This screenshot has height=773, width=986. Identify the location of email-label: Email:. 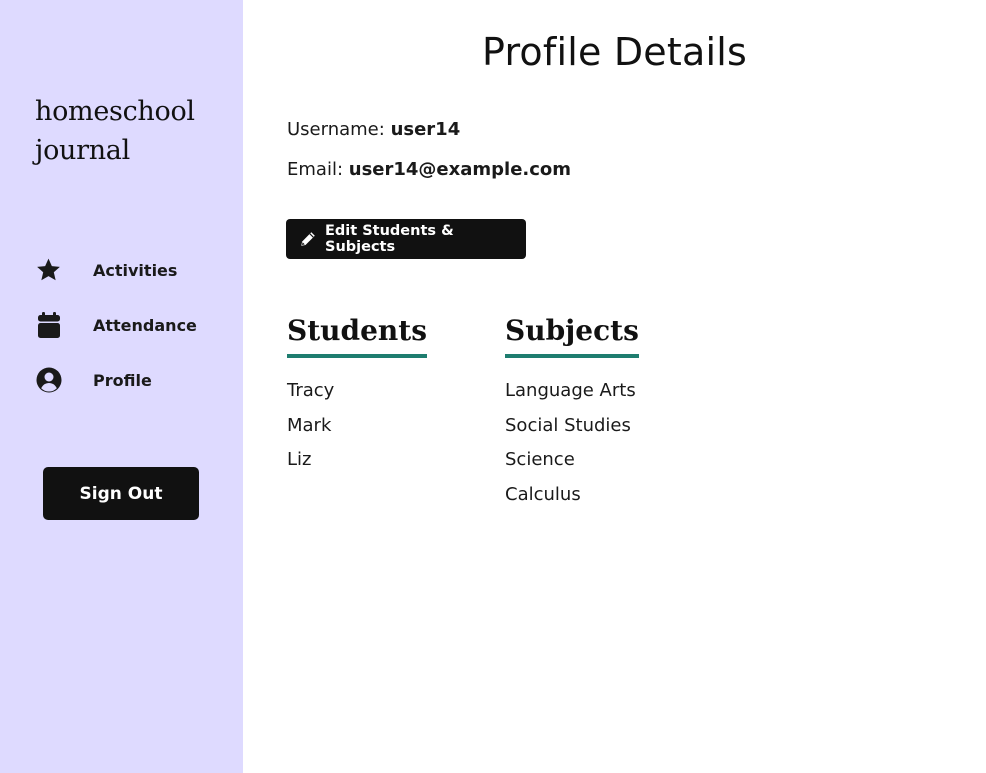
(315, 169).